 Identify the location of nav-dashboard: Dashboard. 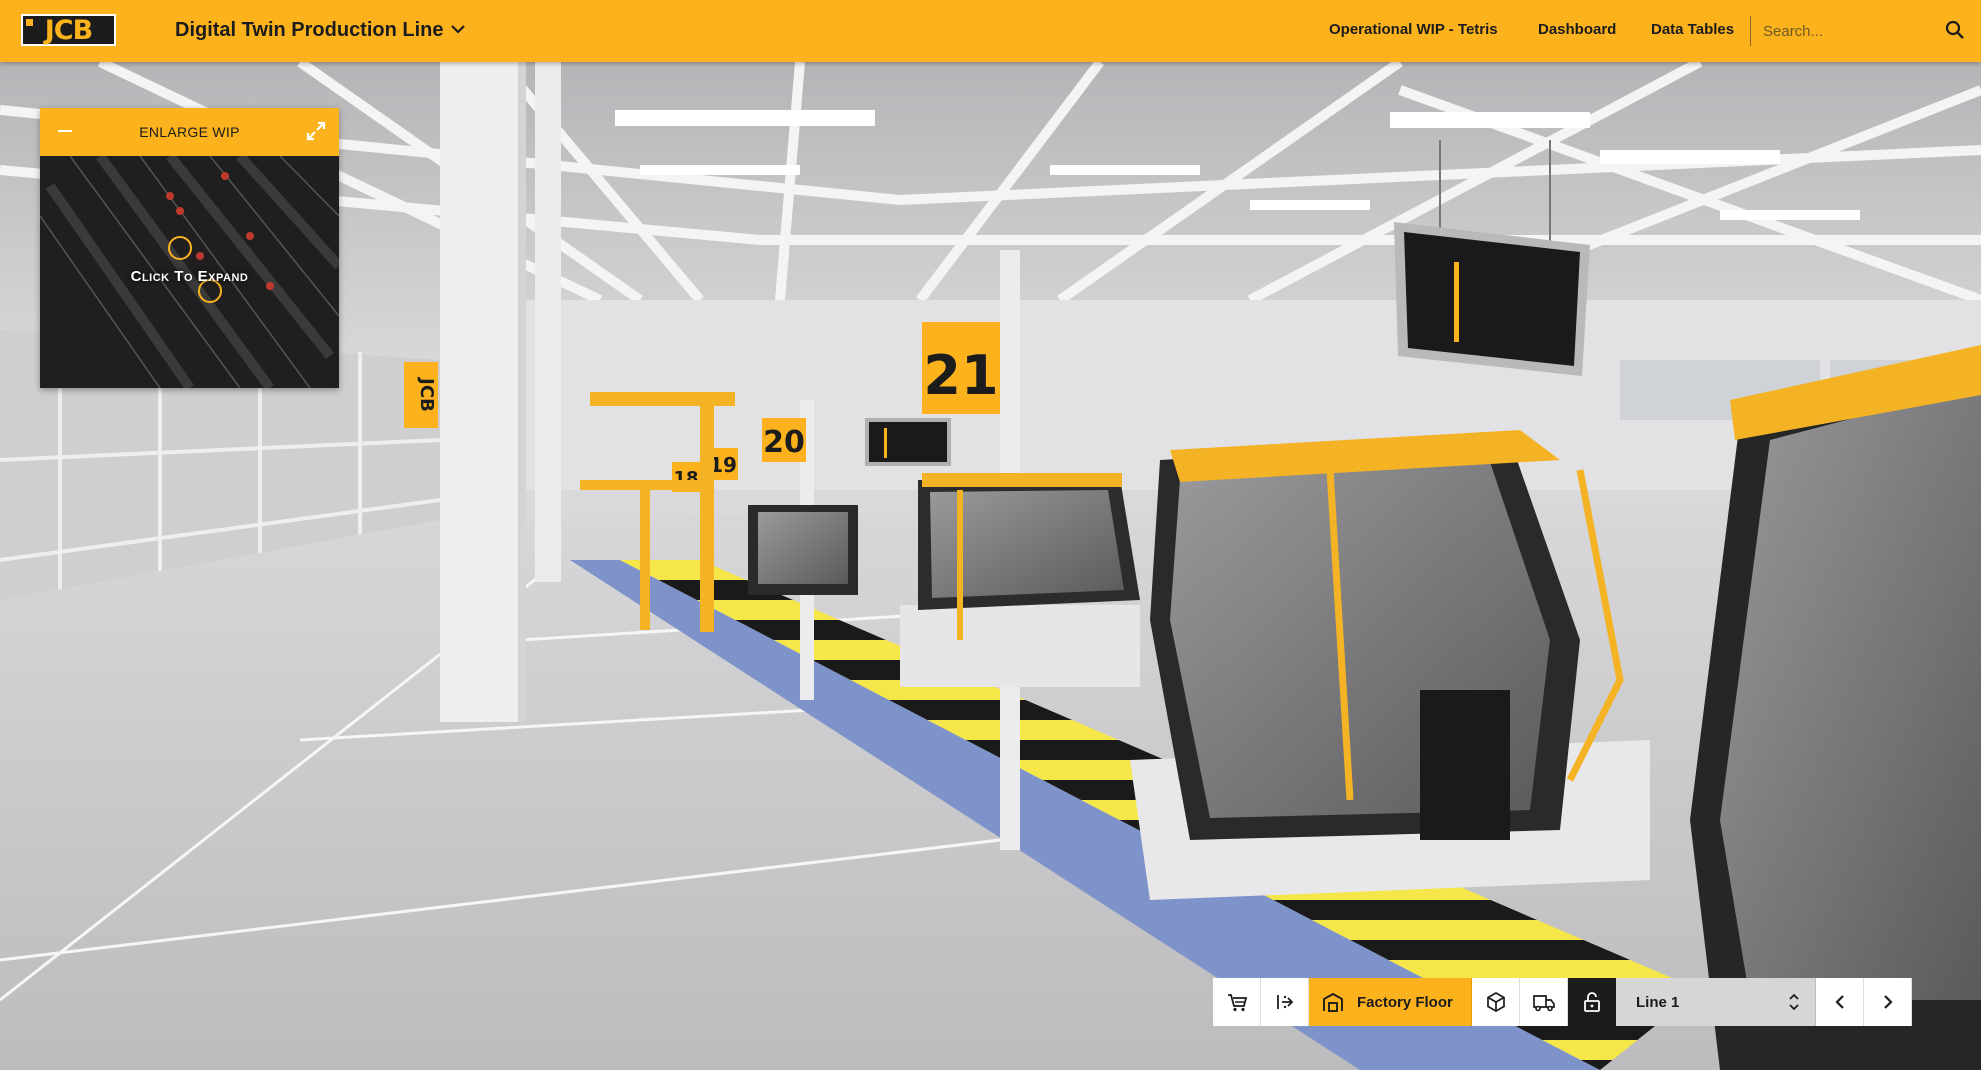
(1577, 29).